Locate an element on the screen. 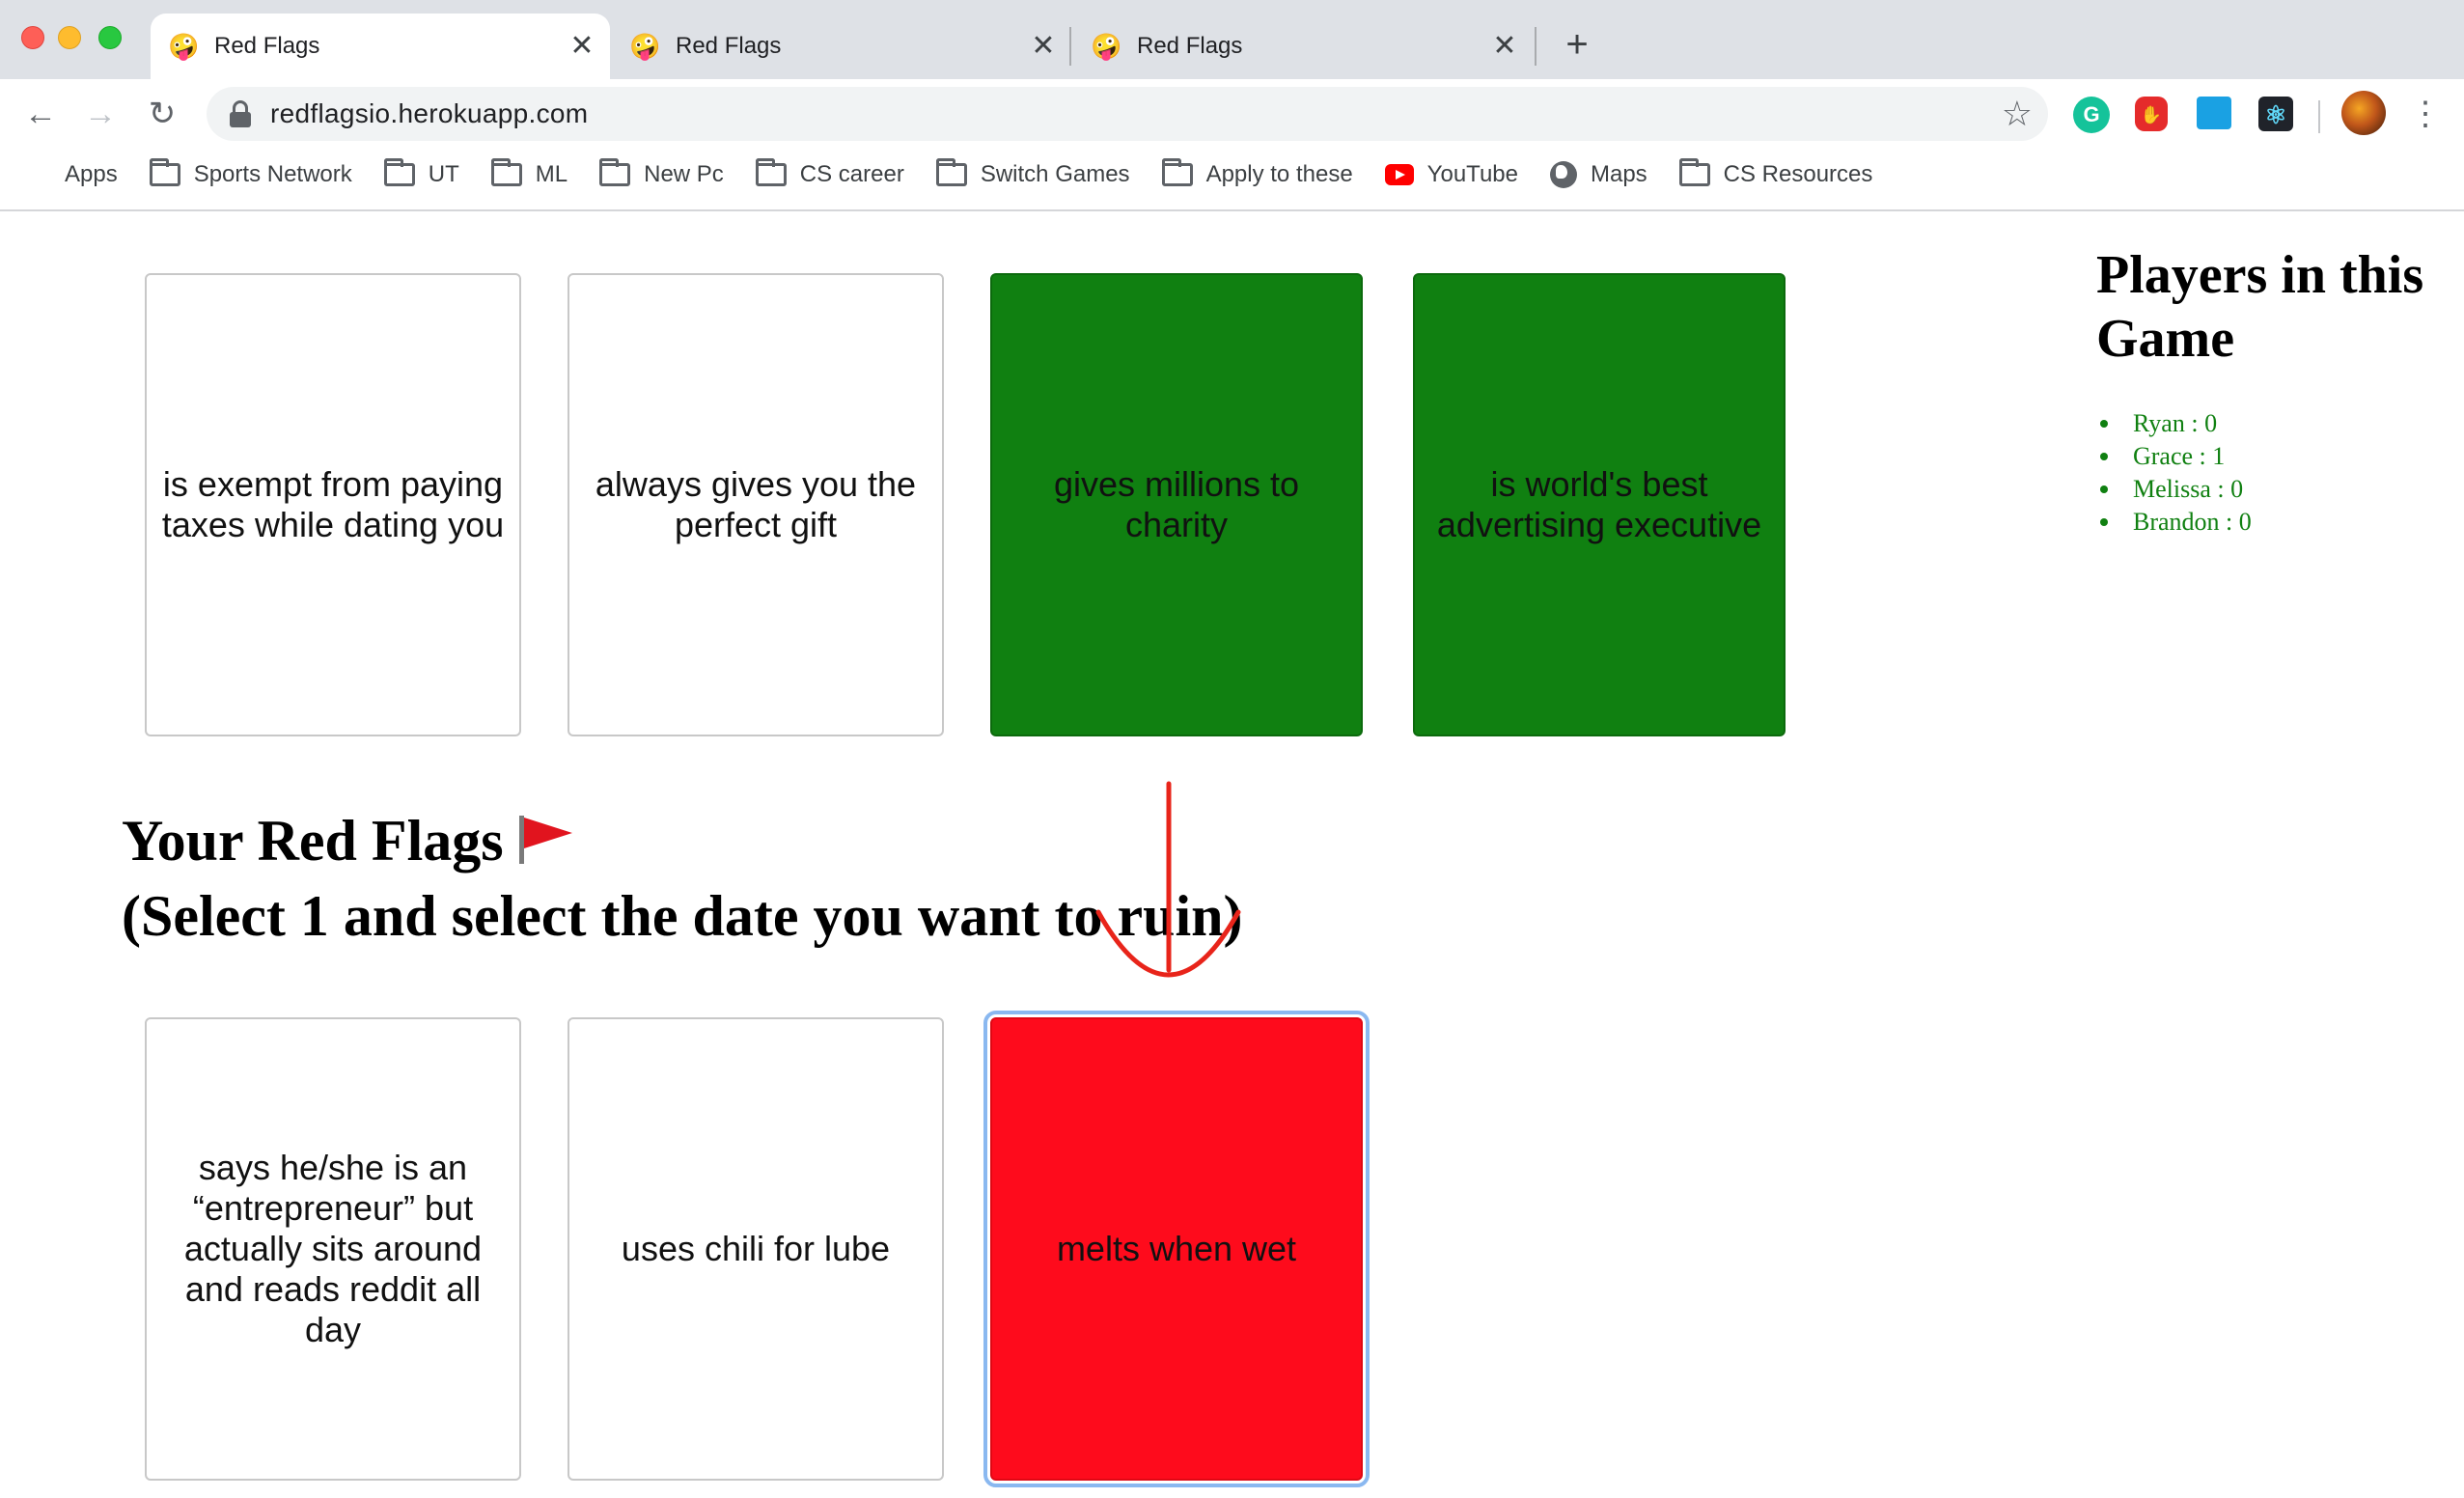 This screenshot has height=1498, width=2464. url-text: redflagsio.herokuapp.com is located at coordinates (429, 113).